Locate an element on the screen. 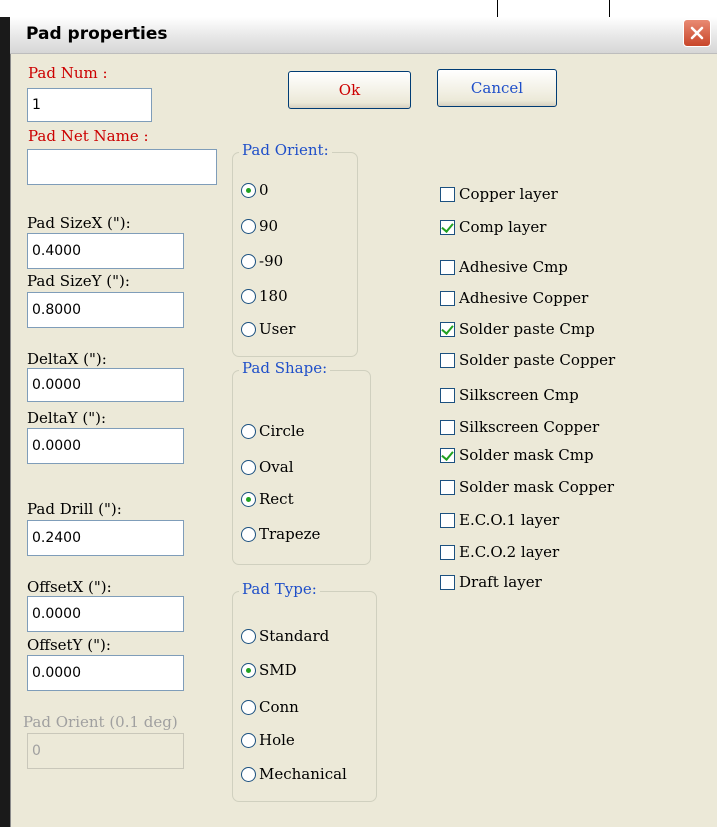 The height and width of the screenshot is (827, 717). pad-size-y-label: Pad SizeY ("): is located at coordinates (78, 281).